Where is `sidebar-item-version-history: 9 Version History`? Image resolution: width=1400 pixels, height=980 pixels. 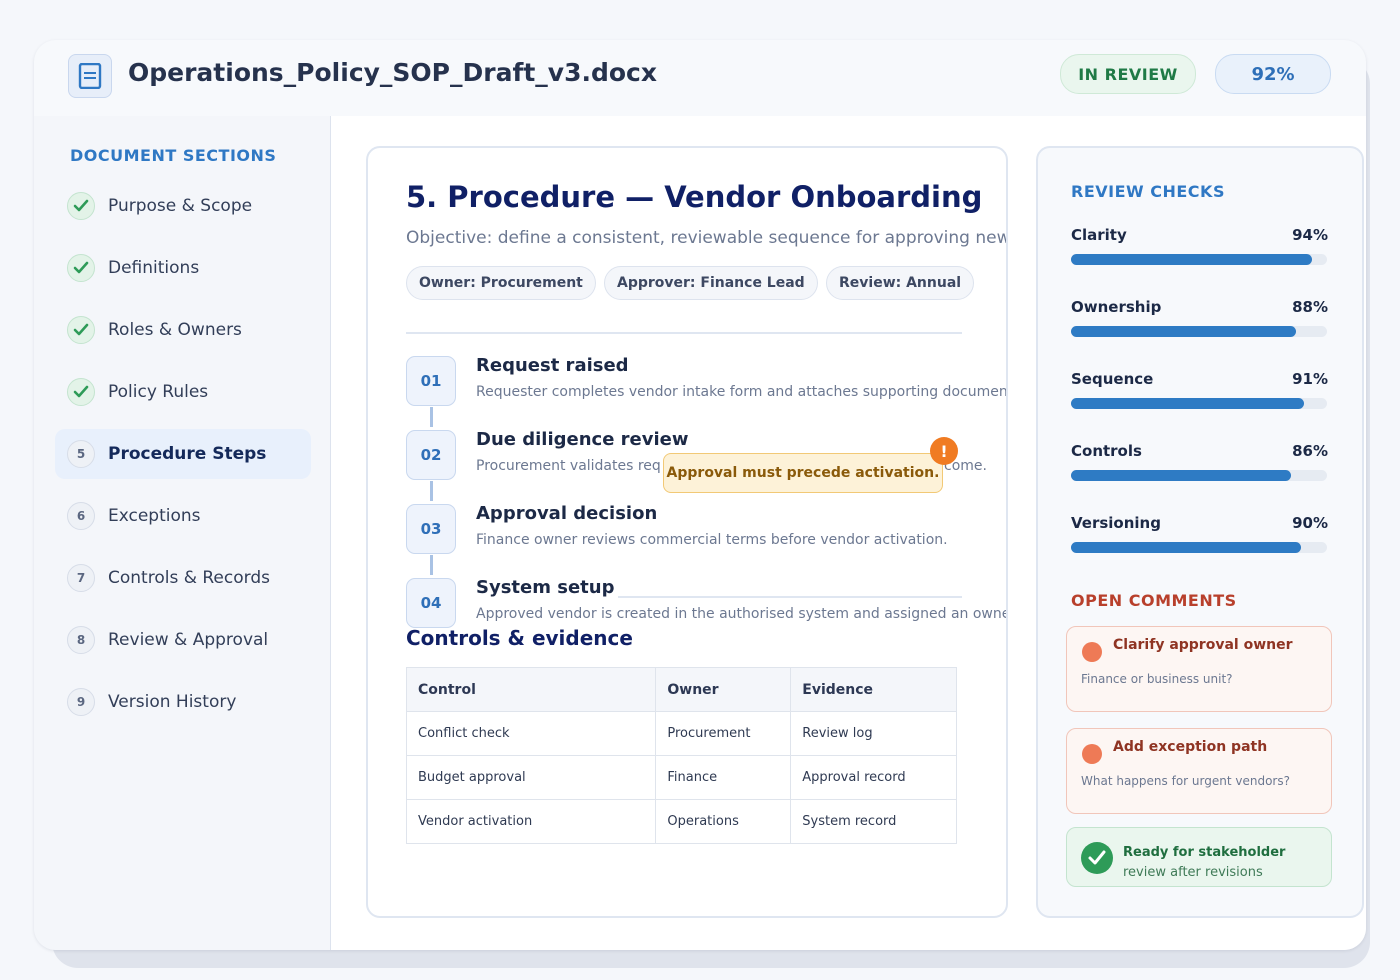 sidebar-item-version-history: 9 Version History is located at coordinates (183, 702).